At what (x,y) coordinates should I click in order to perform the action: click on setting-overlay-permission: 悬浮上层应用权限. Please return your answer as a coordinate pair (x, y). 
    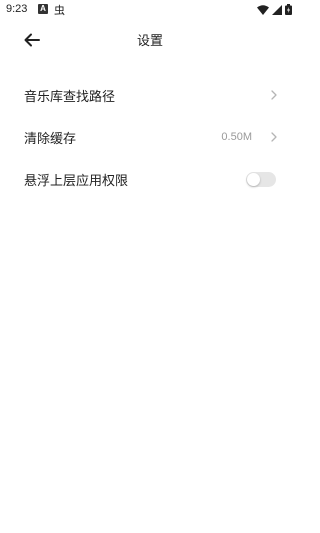
    Looking at the image, I should click on (150, 179).